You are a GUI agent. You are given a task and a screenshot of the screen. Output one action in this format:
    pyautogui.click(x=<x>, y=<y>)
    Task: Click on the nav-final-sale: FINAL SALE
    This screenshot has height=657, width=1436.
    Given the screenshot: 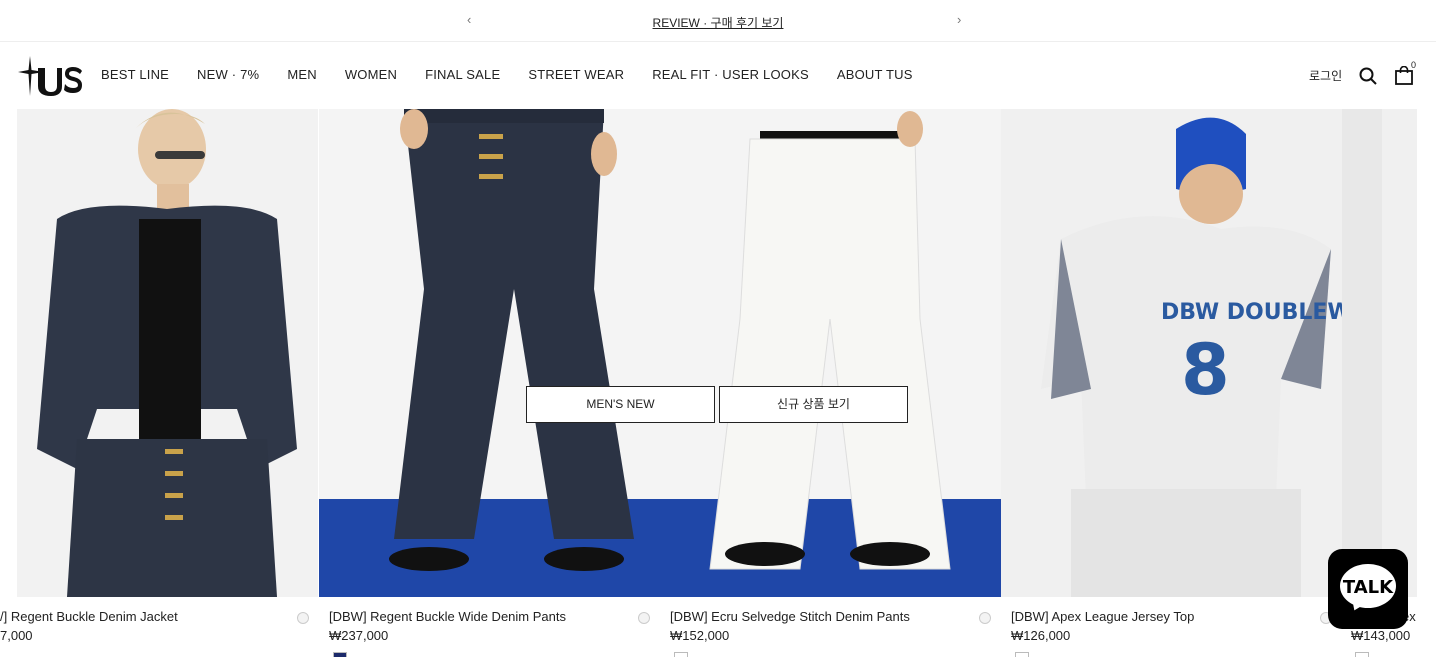 What is the action you would take?
    pyautogui.click(x=462, y=74)
    